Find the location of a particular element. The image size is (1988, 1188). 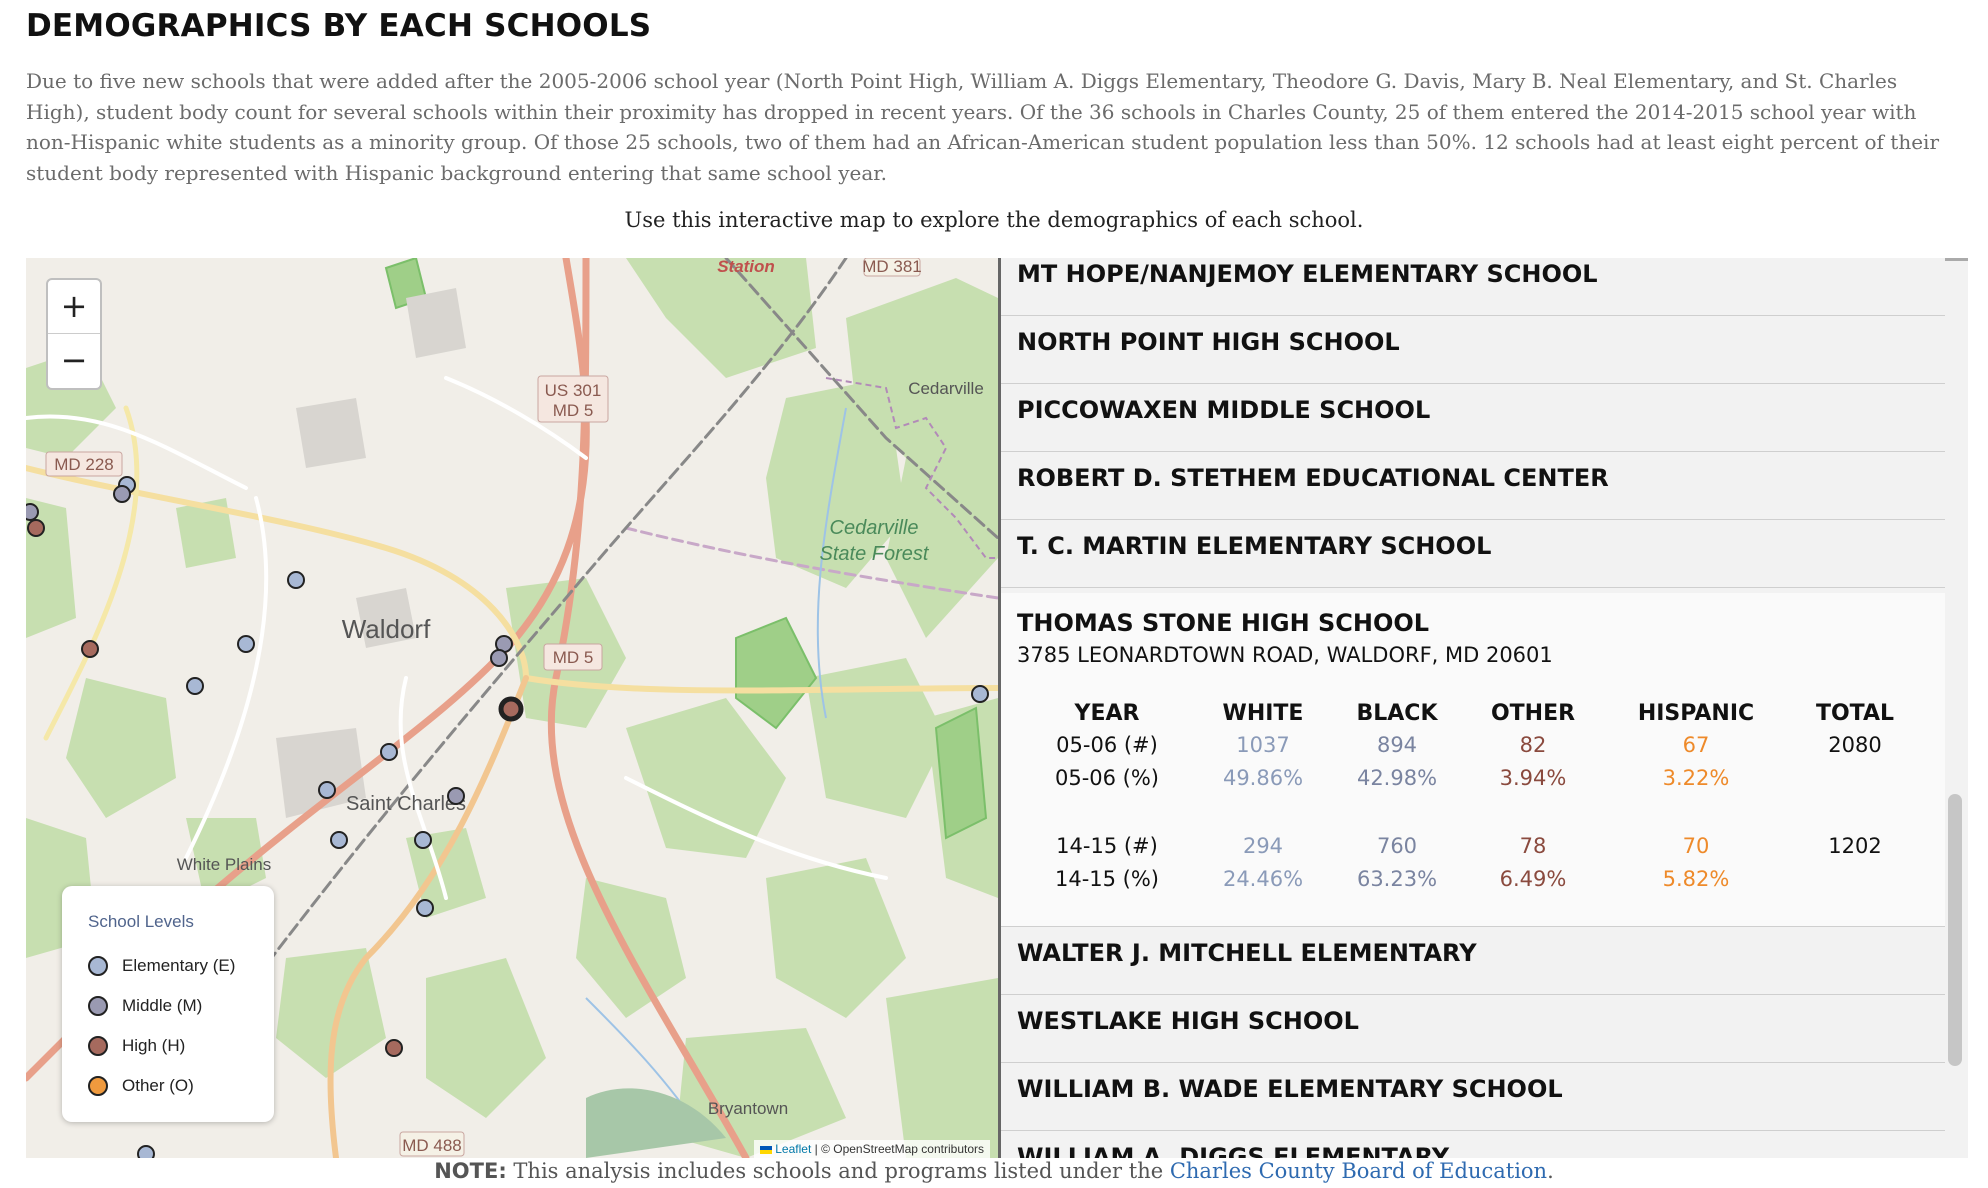

note-suffix: . is located at coordinates (1550, 1171).